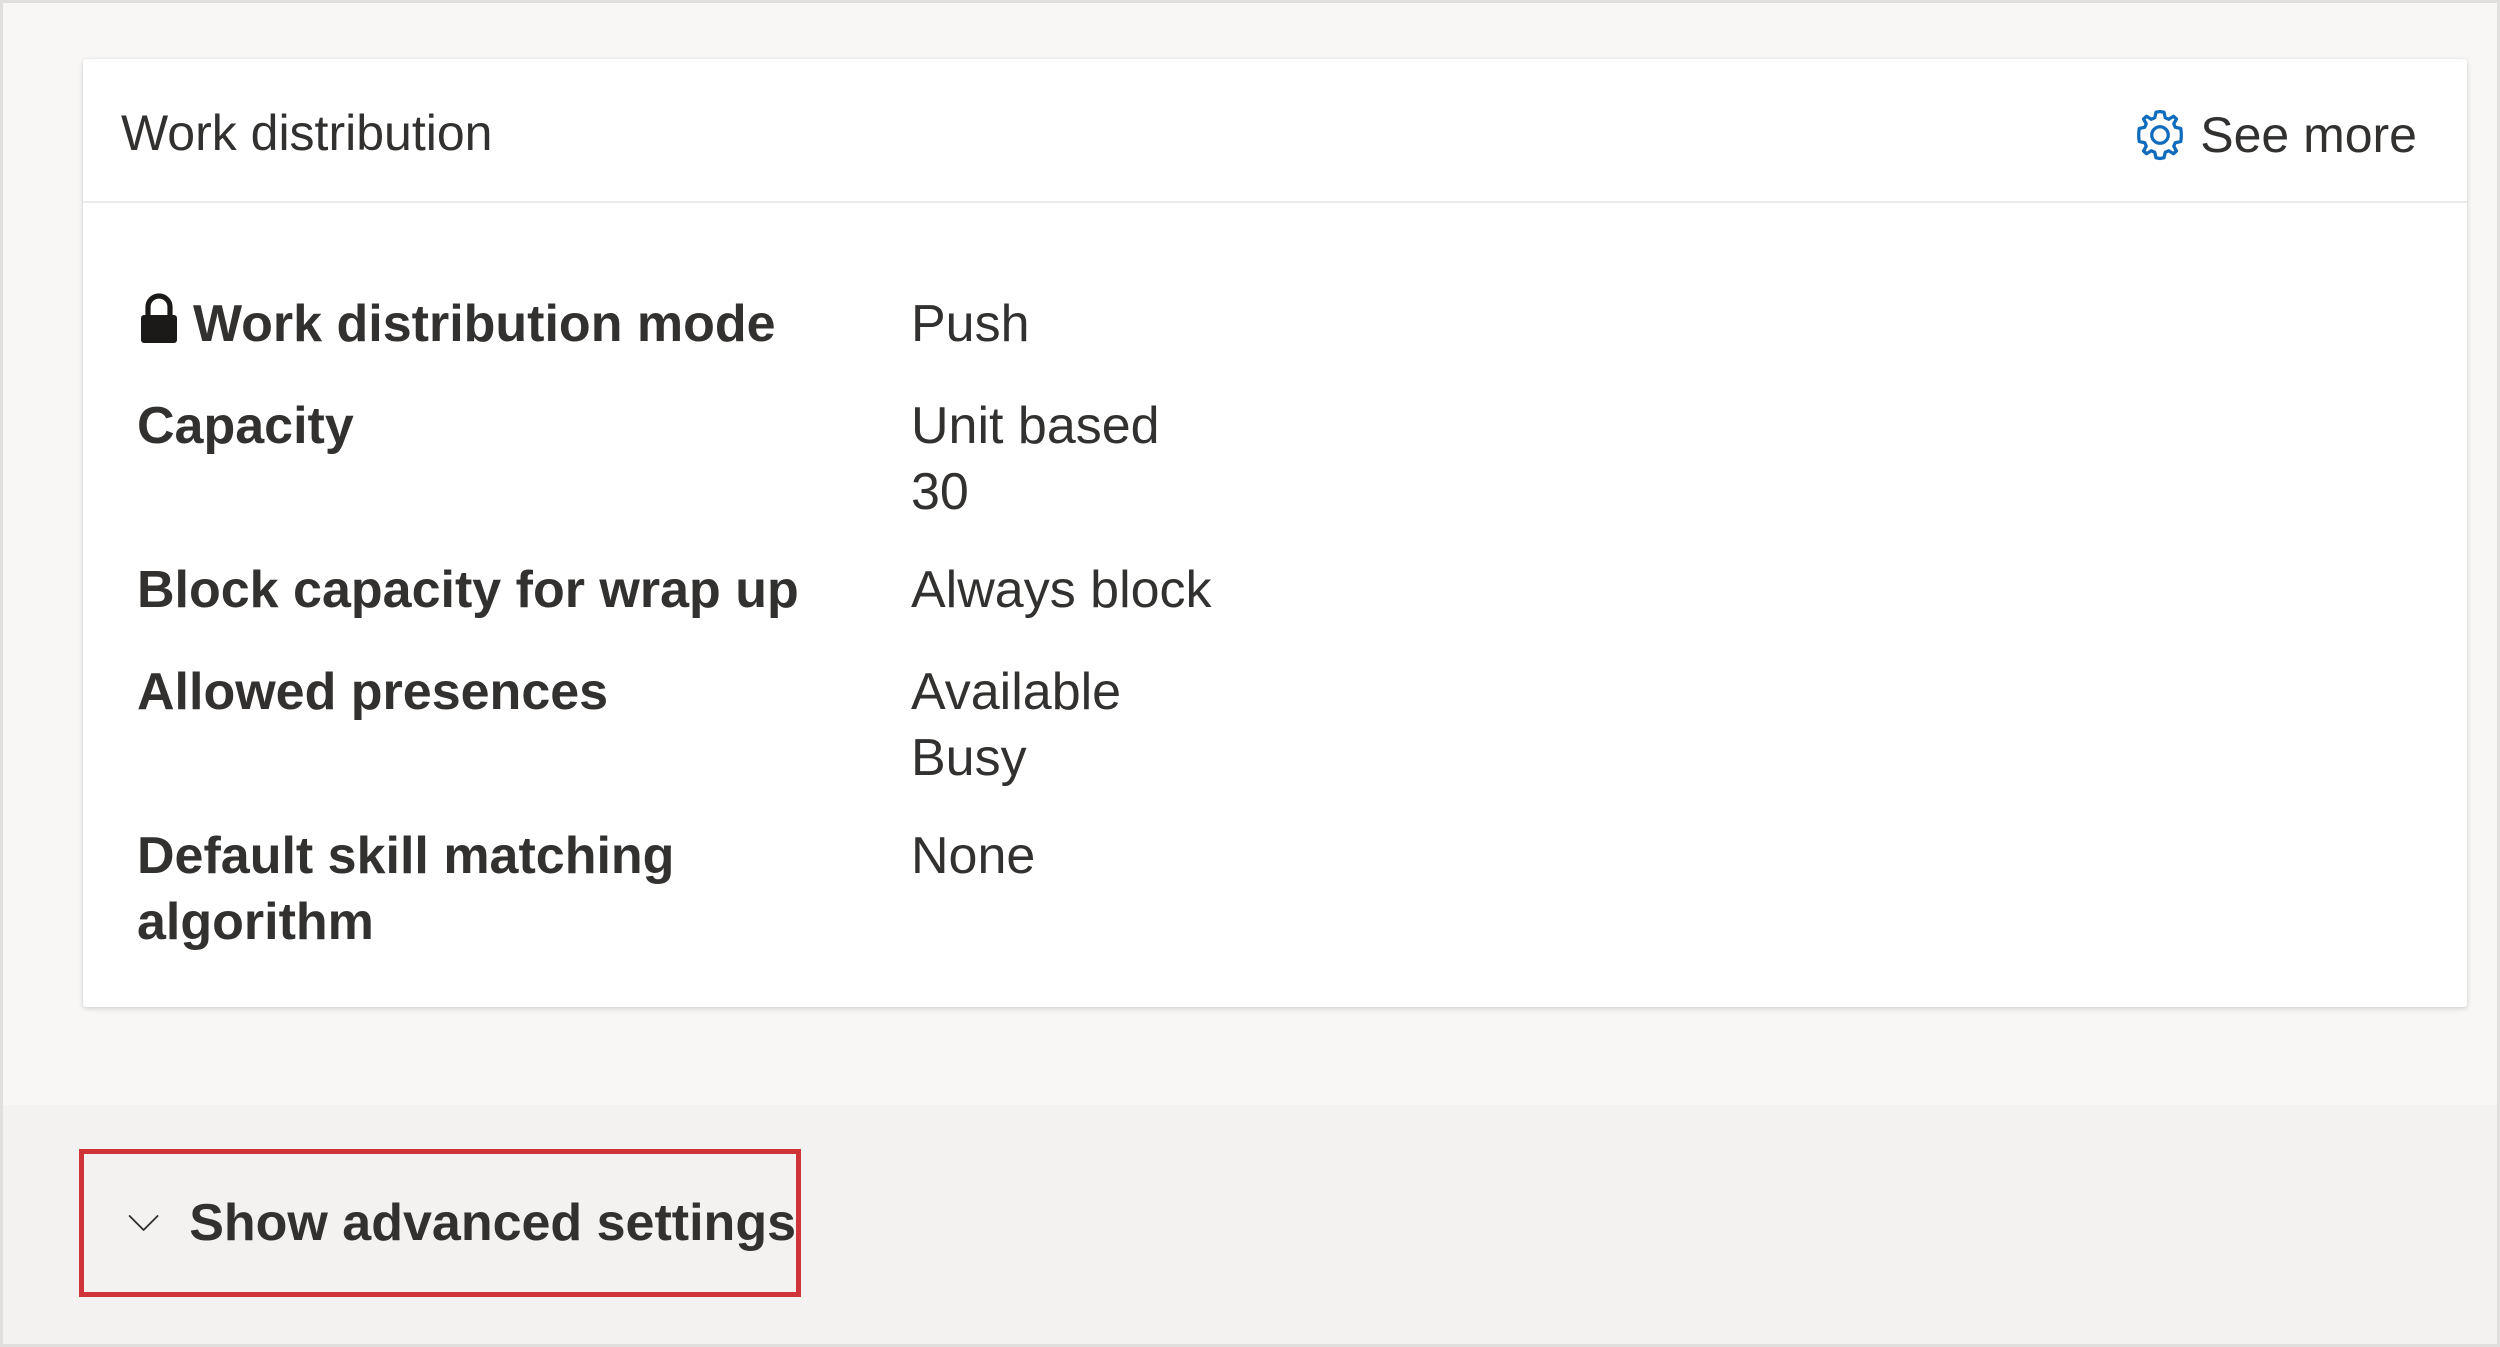  I want to click on setting-label: Allowed presences, so click(373, 692).